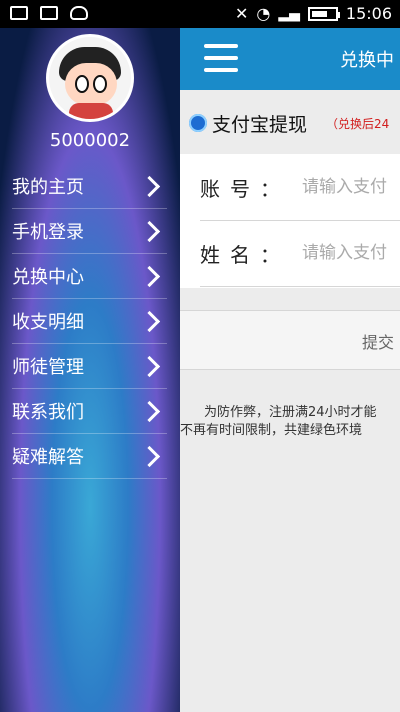  Describe the element at coordinates (290, 422) in the screenshot. I see `notice-text: 为防作弊，注册满24小时才能 不再有时间限制，共建绿色环境` at that location.